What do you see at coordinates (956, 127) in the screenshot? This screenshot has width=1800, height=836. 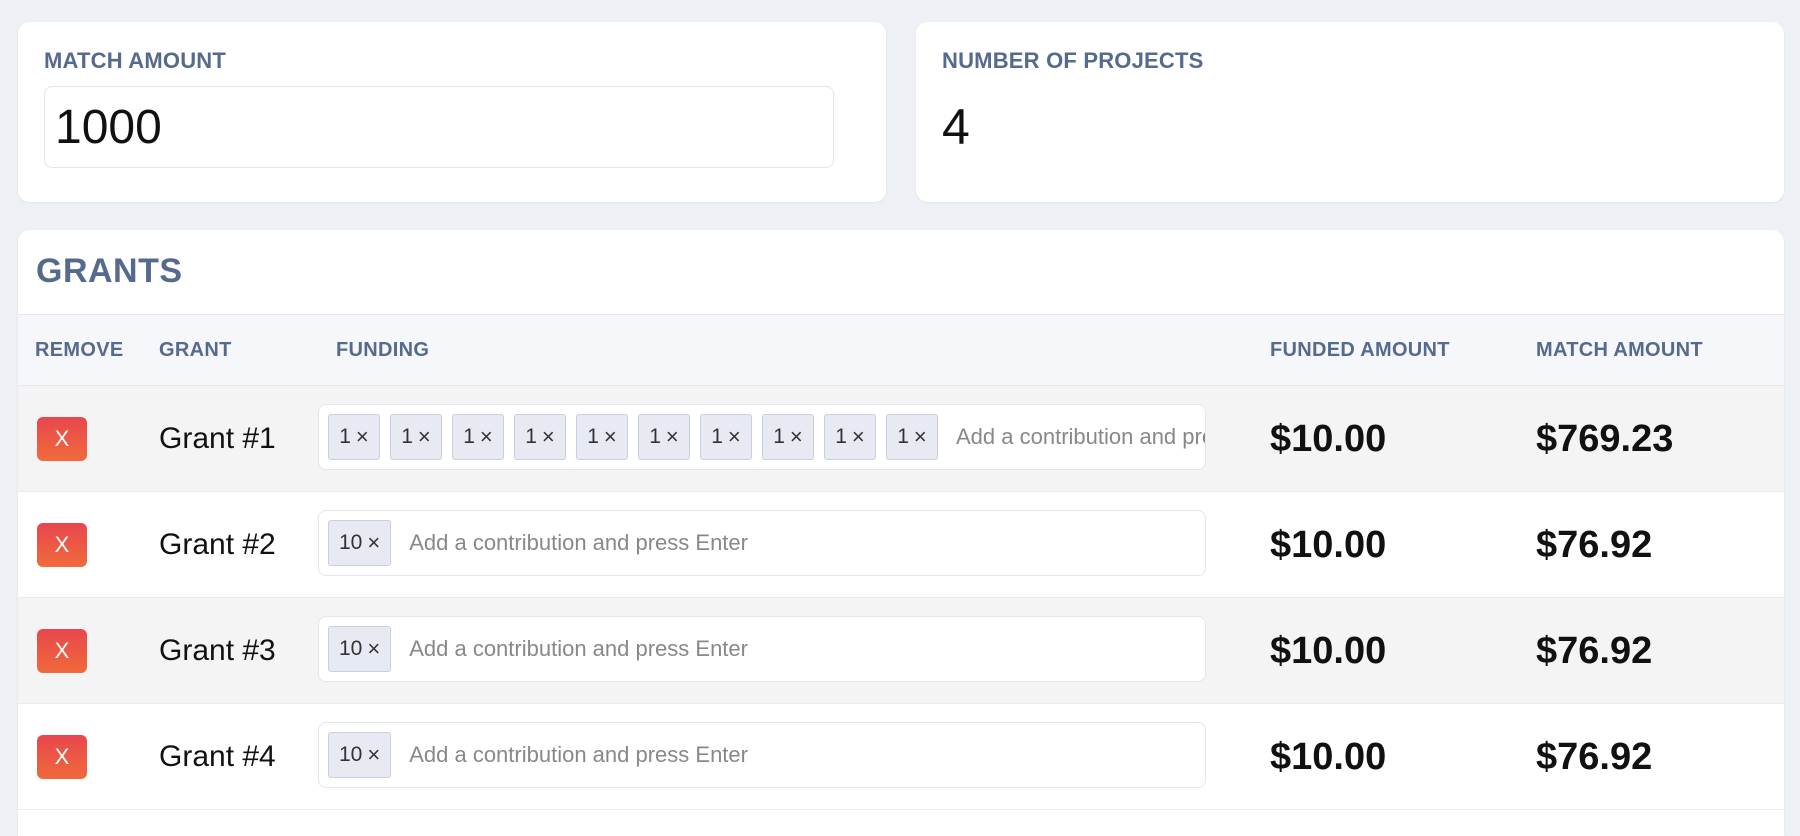 I see `num-projects-value: 4` at bounding box center [956, 127].